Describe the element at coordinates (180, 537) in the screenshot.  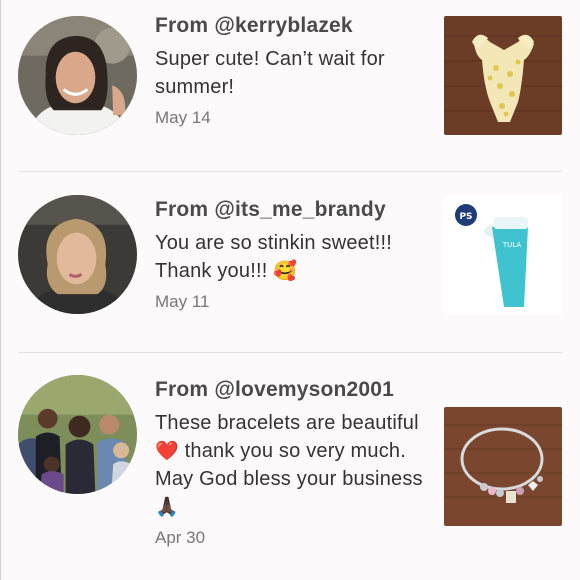
I see `comment-date: Apr 30` at that location.